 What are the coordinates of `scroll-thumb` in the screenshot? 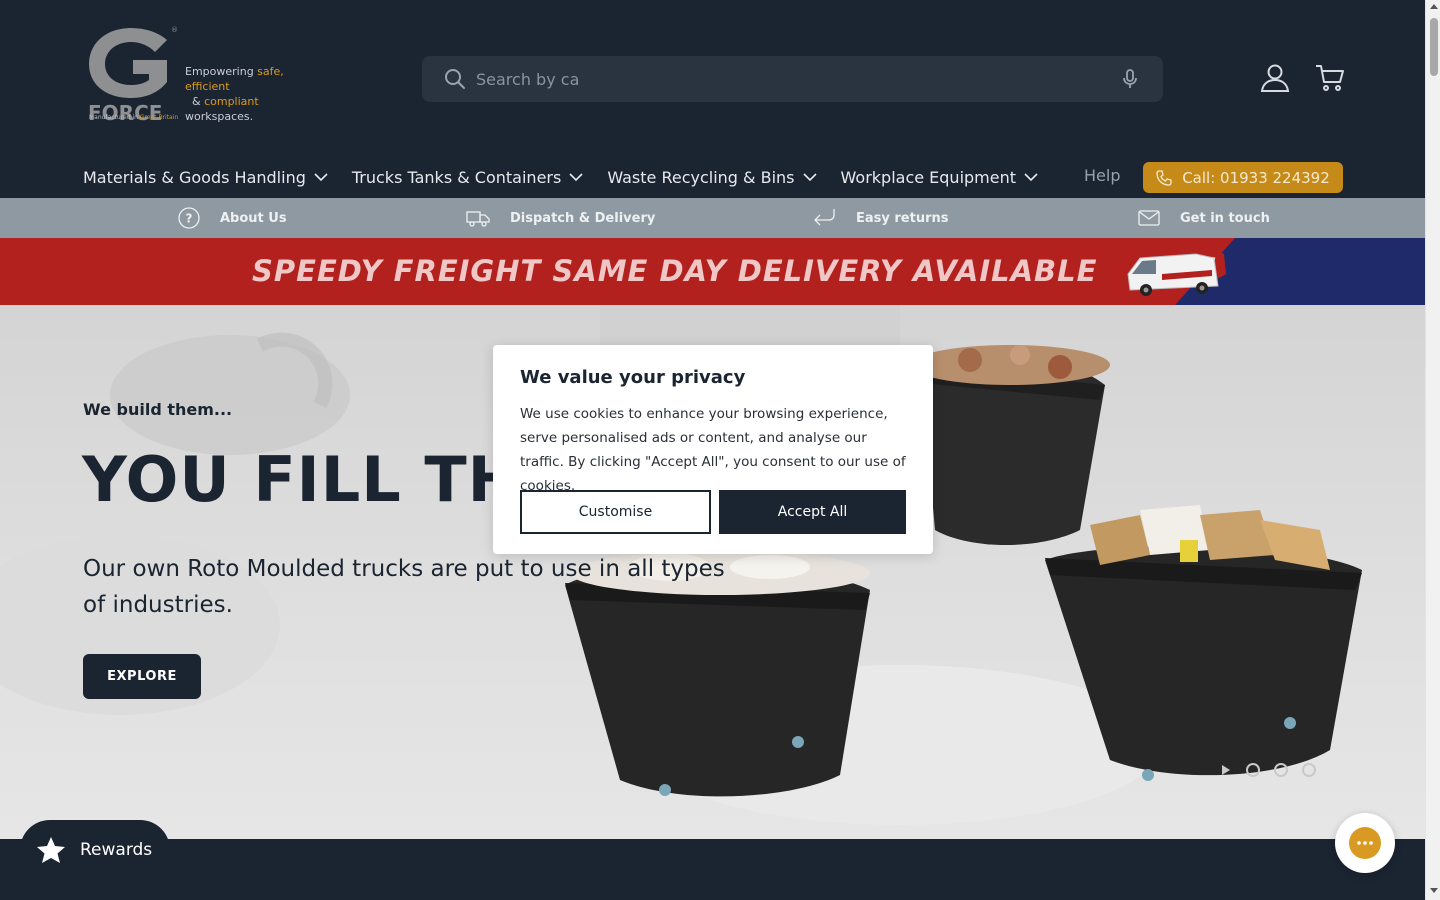 It's located at (1434, 47).